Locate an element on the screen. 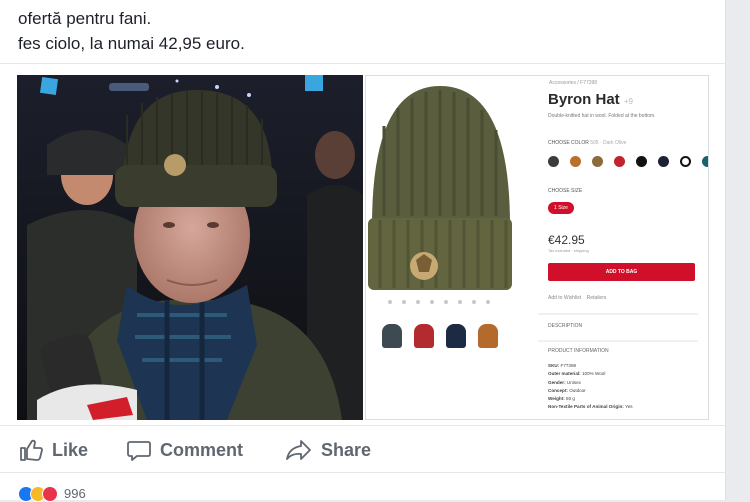 Image resolution: width=750 pixels, height=502 pixels. comment-button: Comment is located at coordinates (184, 450).